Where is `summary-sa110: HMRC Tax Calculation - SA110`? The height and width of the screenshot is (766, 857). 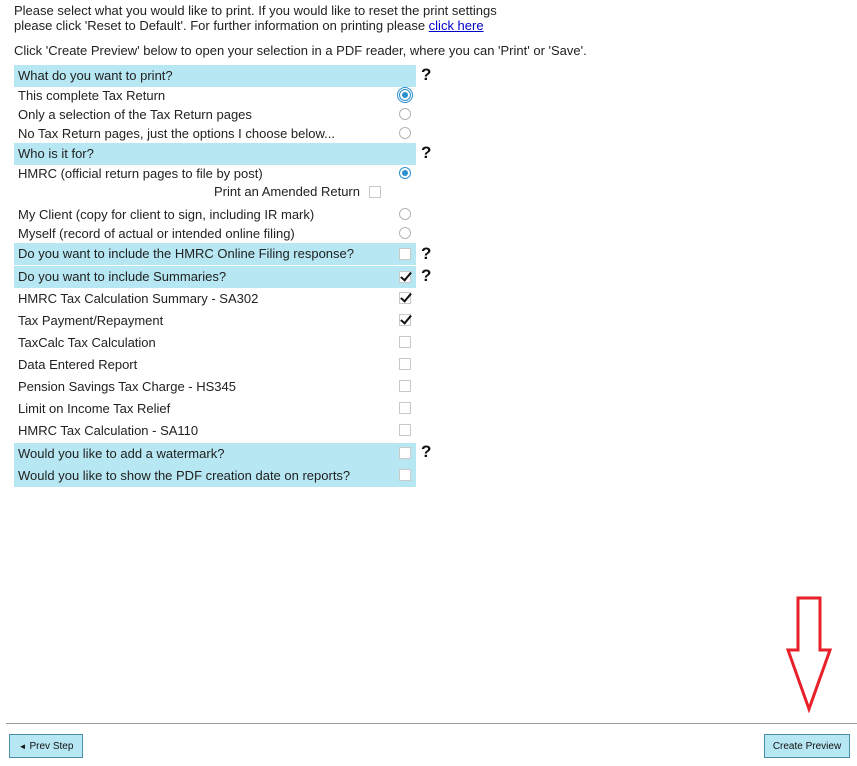 summary-sa110: HMRC Tax Calculation - SA110 is located at coordinates (215, 431).